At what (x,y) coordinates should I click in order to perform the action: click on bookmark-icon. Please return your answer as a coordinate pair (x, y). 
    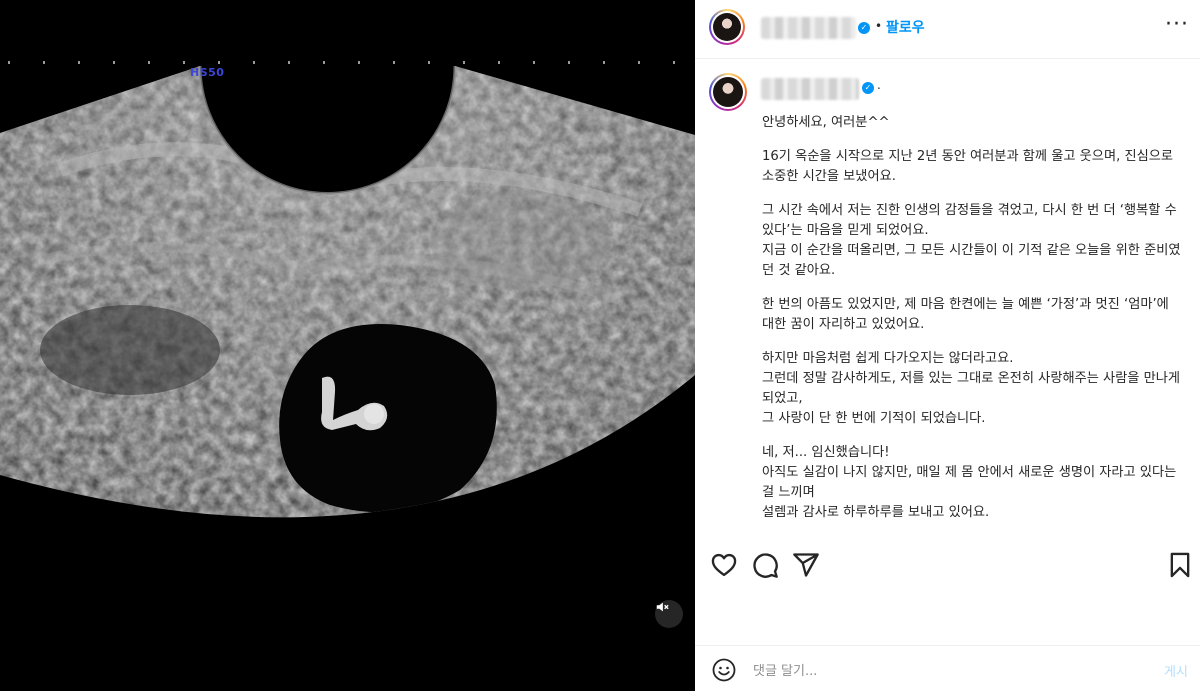
    Looking at the image, I should click on (1180, 565).